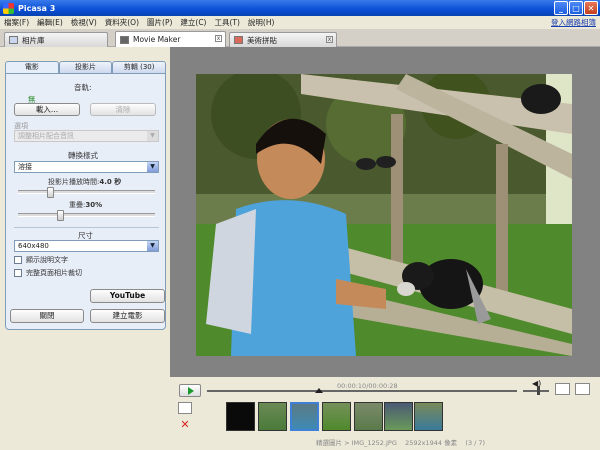  I want to click on overlap-text: 重疊:30%, so click(85, 205).